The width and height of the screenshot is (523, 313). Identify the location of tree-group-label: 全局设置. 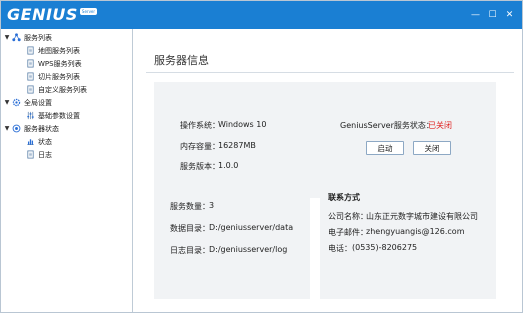
(38, 102).